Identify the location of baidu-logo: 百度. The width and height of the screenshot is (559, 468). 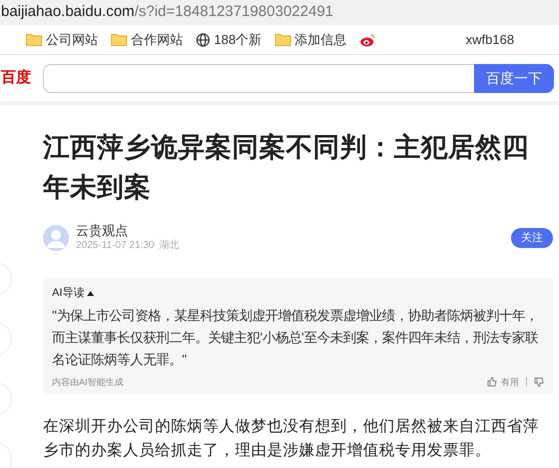
(22, 78).